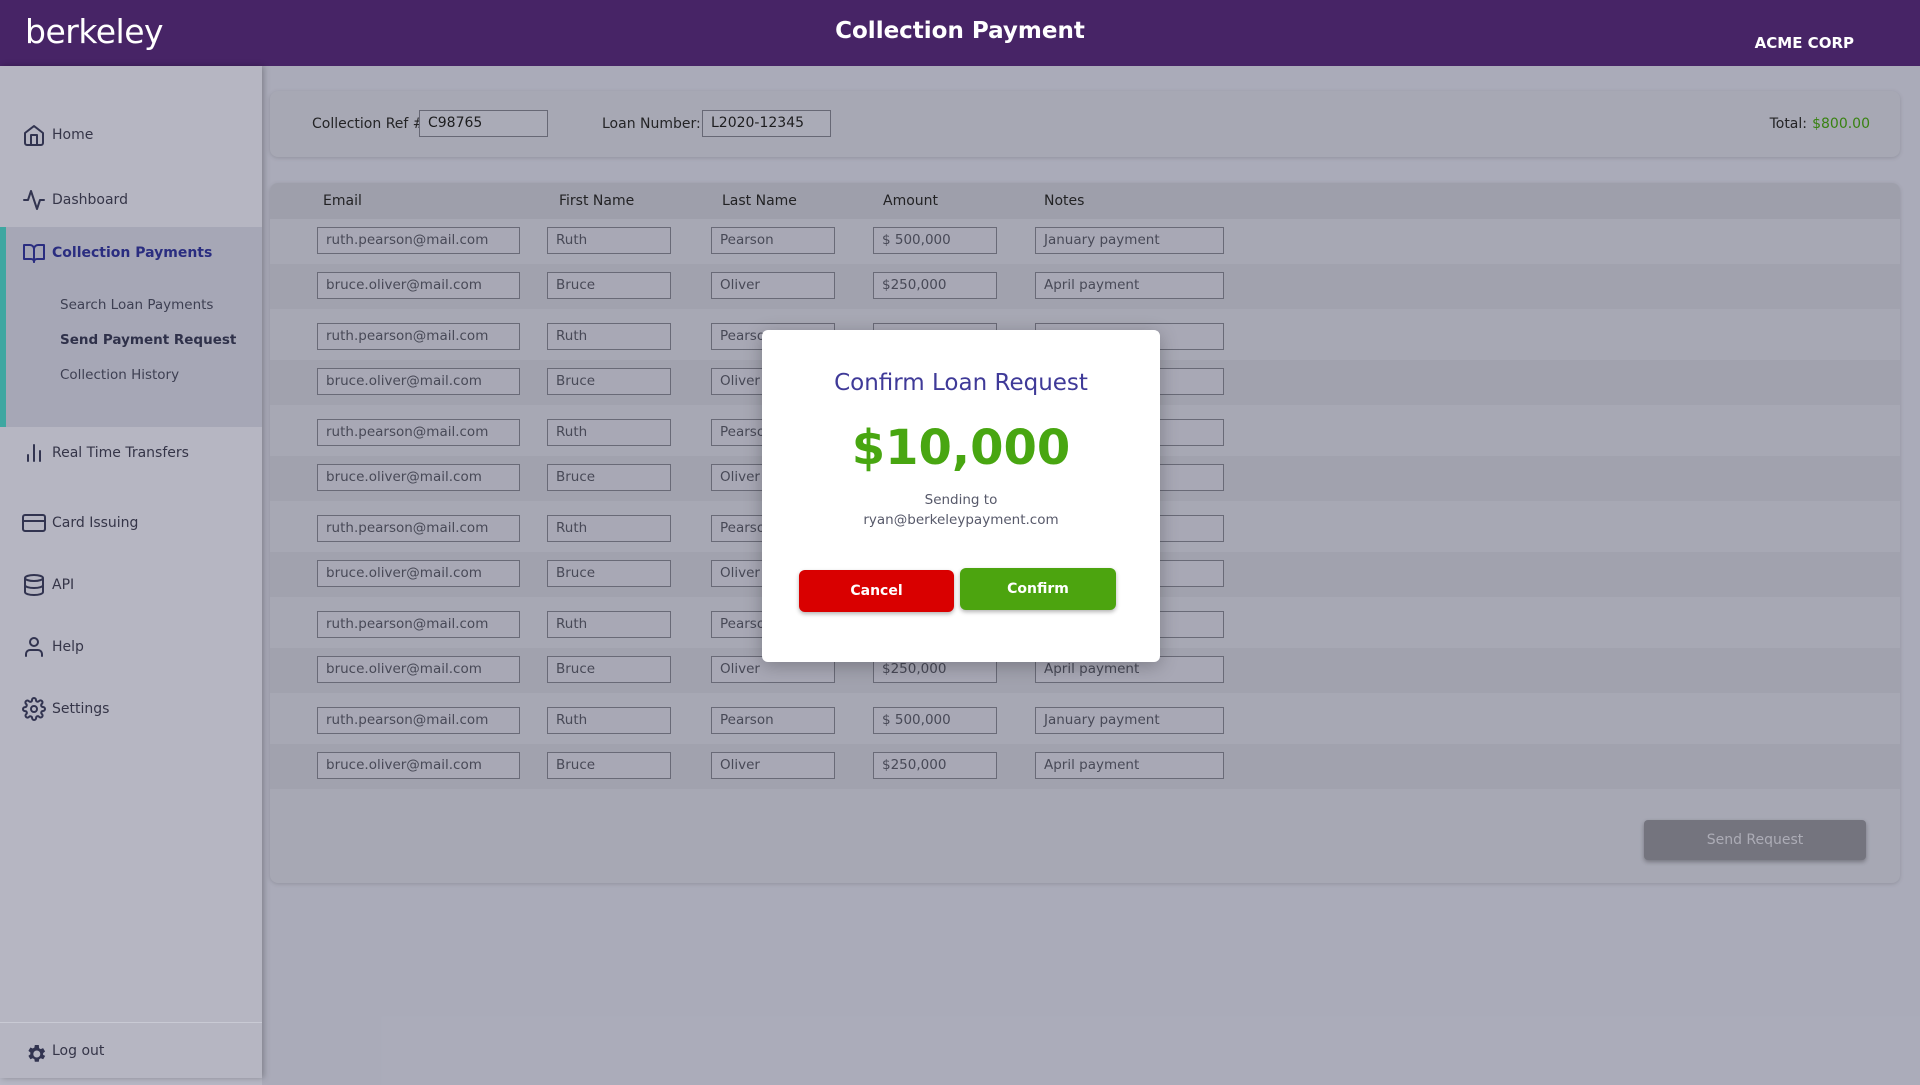  What do you see at coordinates (90, 200) in the screenshot?
I see `sidebar-item-label: Dashboard` at bounding box center [90, 200].